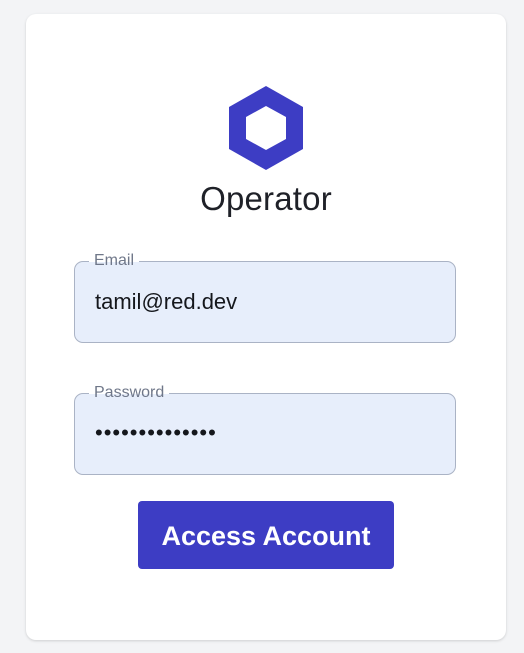 Image resolution: width=524 pixels, height=653 pixels. Describe the element at coordinates (129, 393) in the screenshot. I see `password-label: Password` at that location.